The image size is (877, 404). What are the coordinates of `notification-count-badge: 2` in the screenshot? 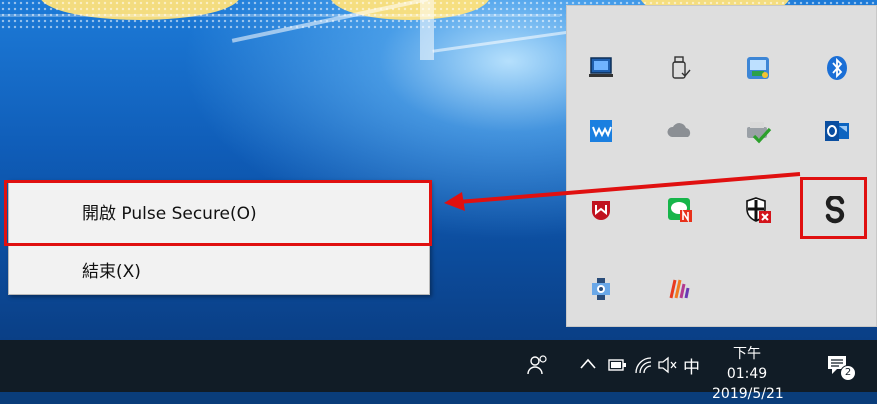 It's located at (848, 373).